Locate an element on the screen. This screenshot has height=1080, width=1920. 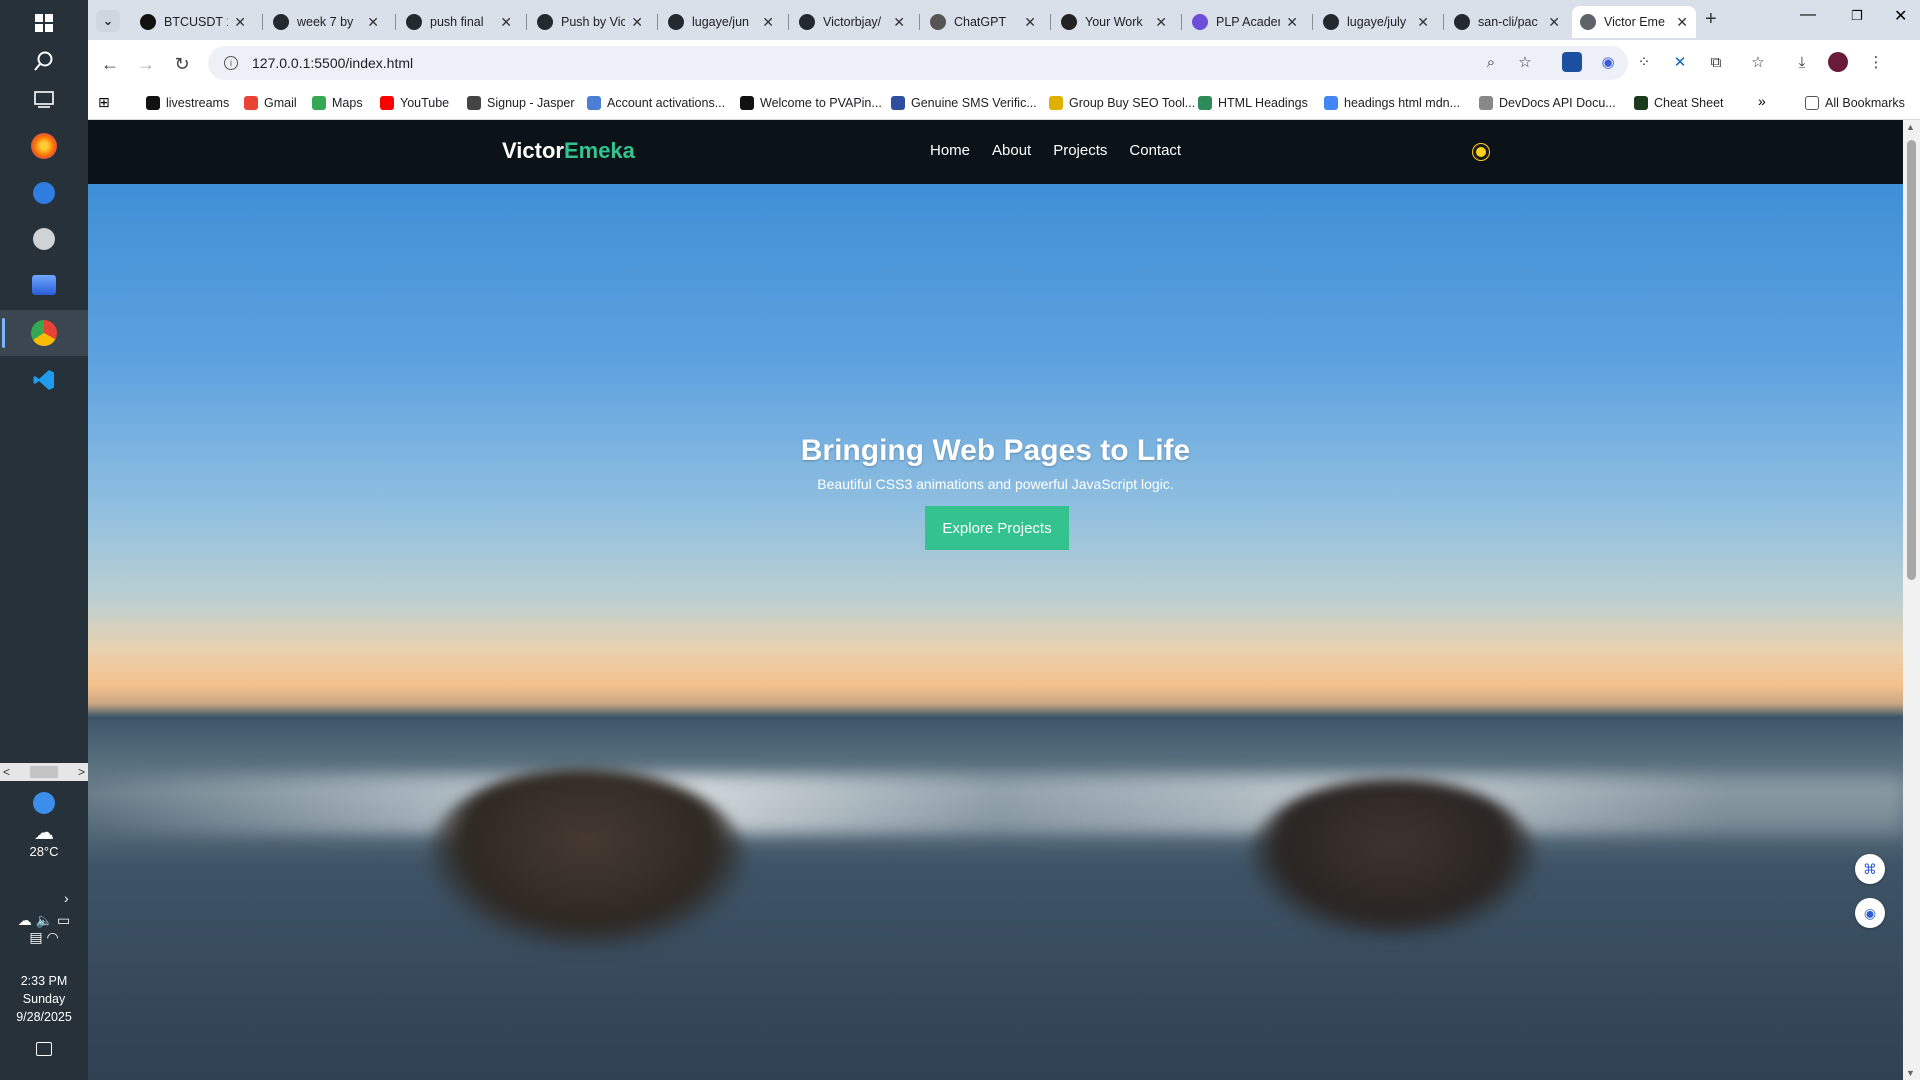
tab-3: push final ✕ is located at coordinates (459, 22).